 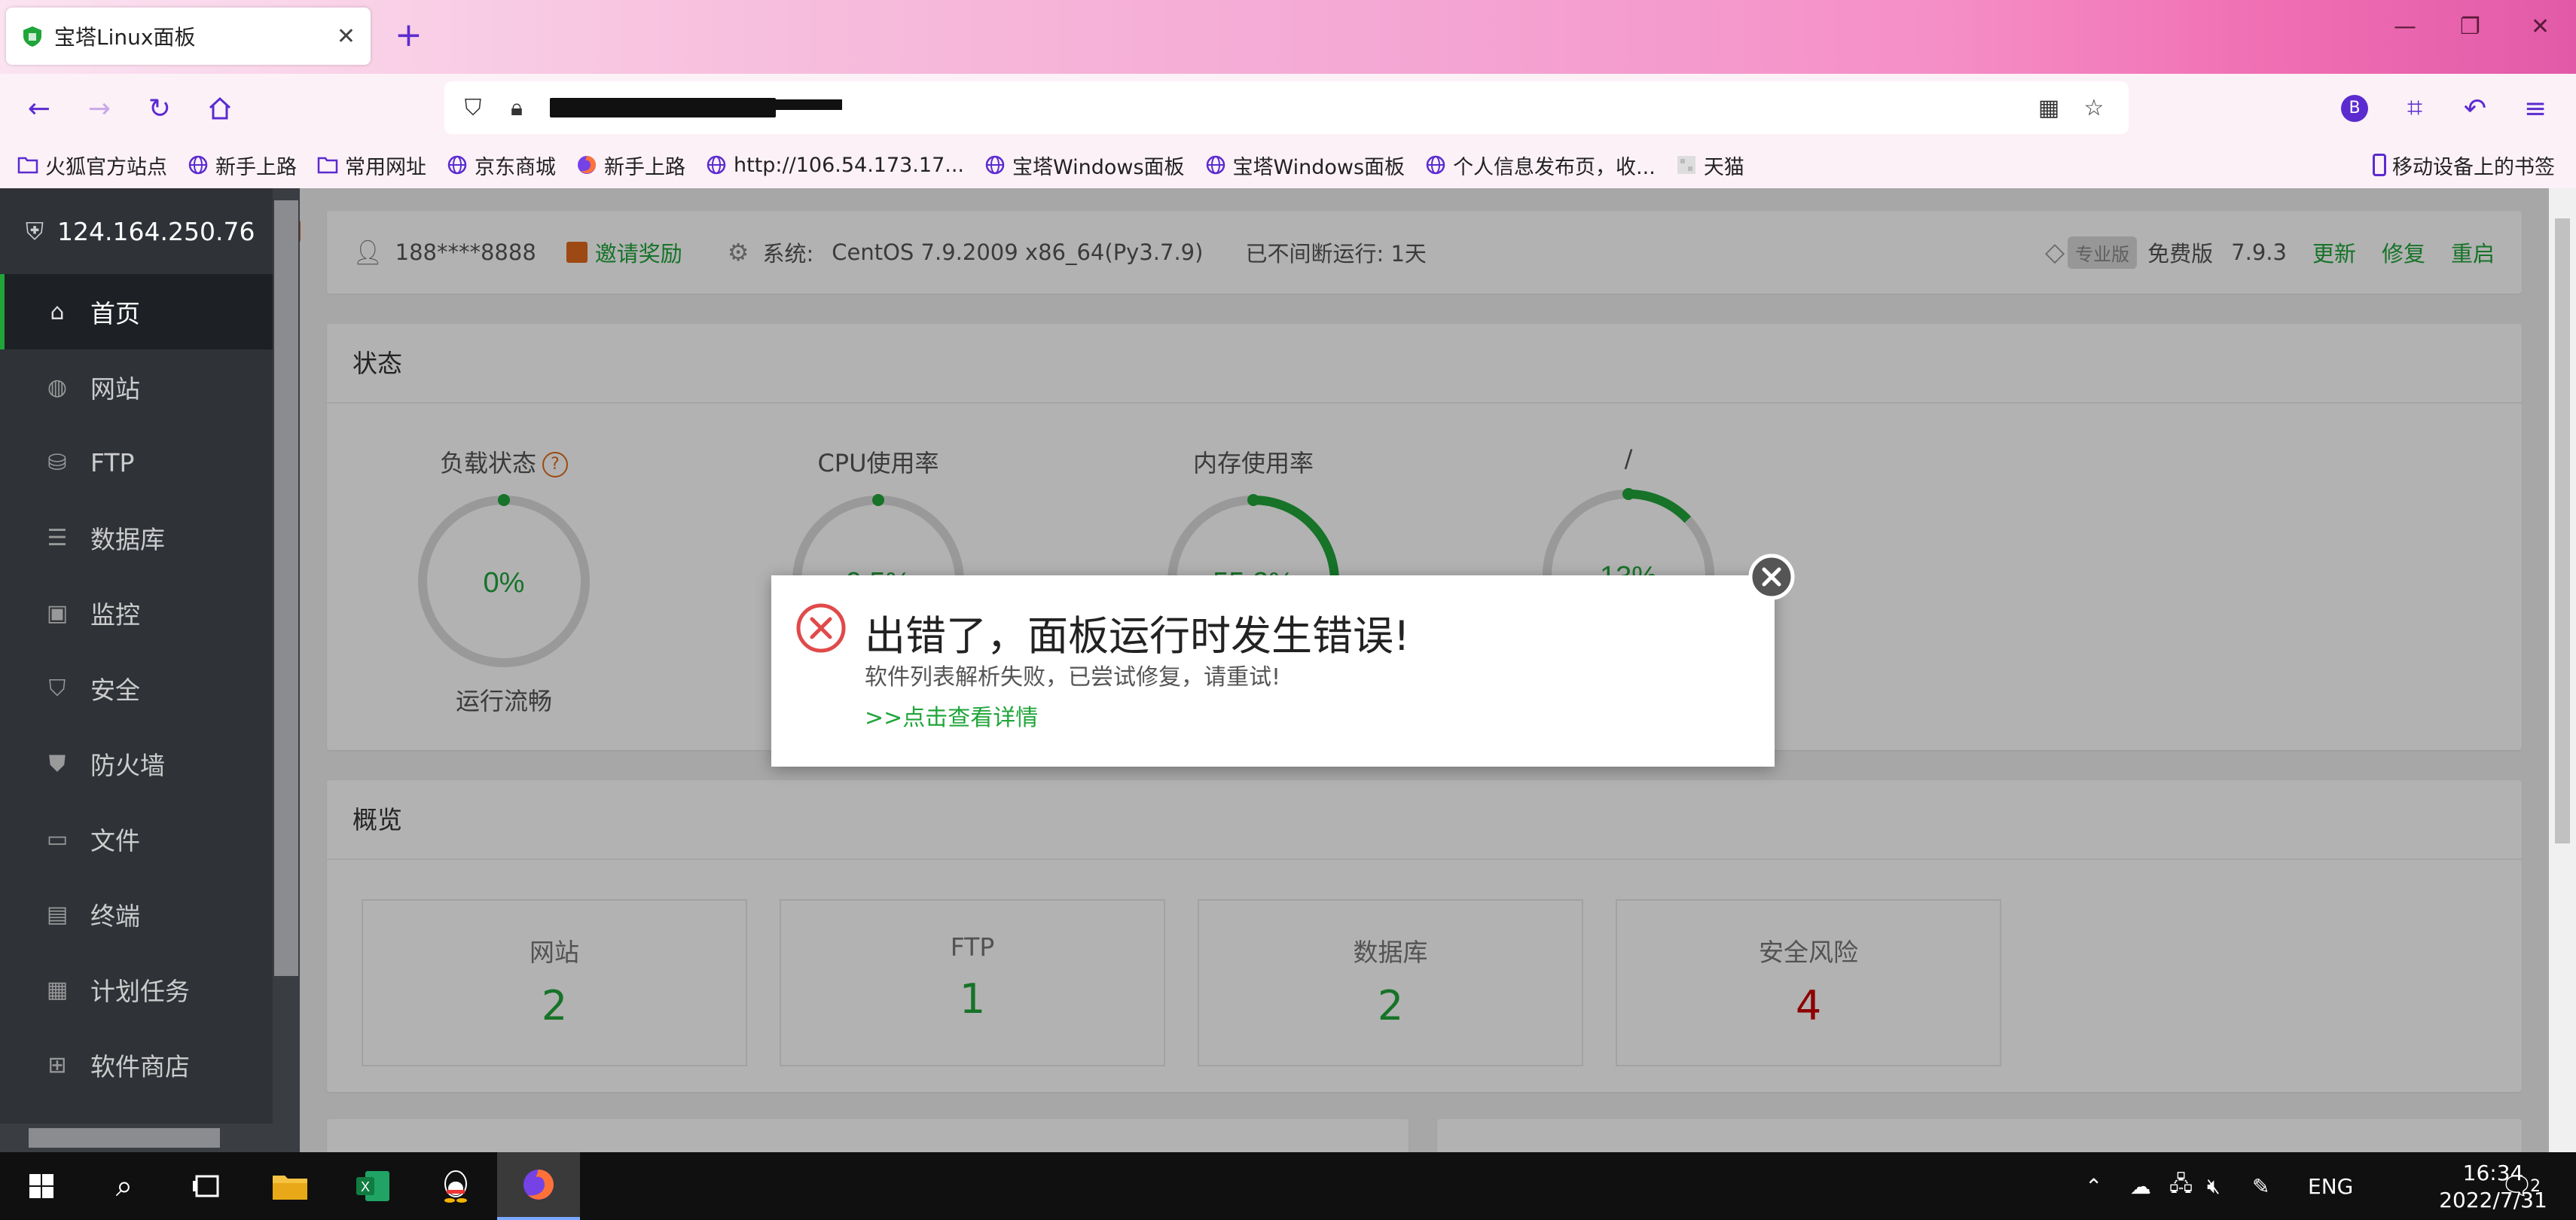 I want to click on sidebar-item-label: 首页, so click(x=115, y=313).